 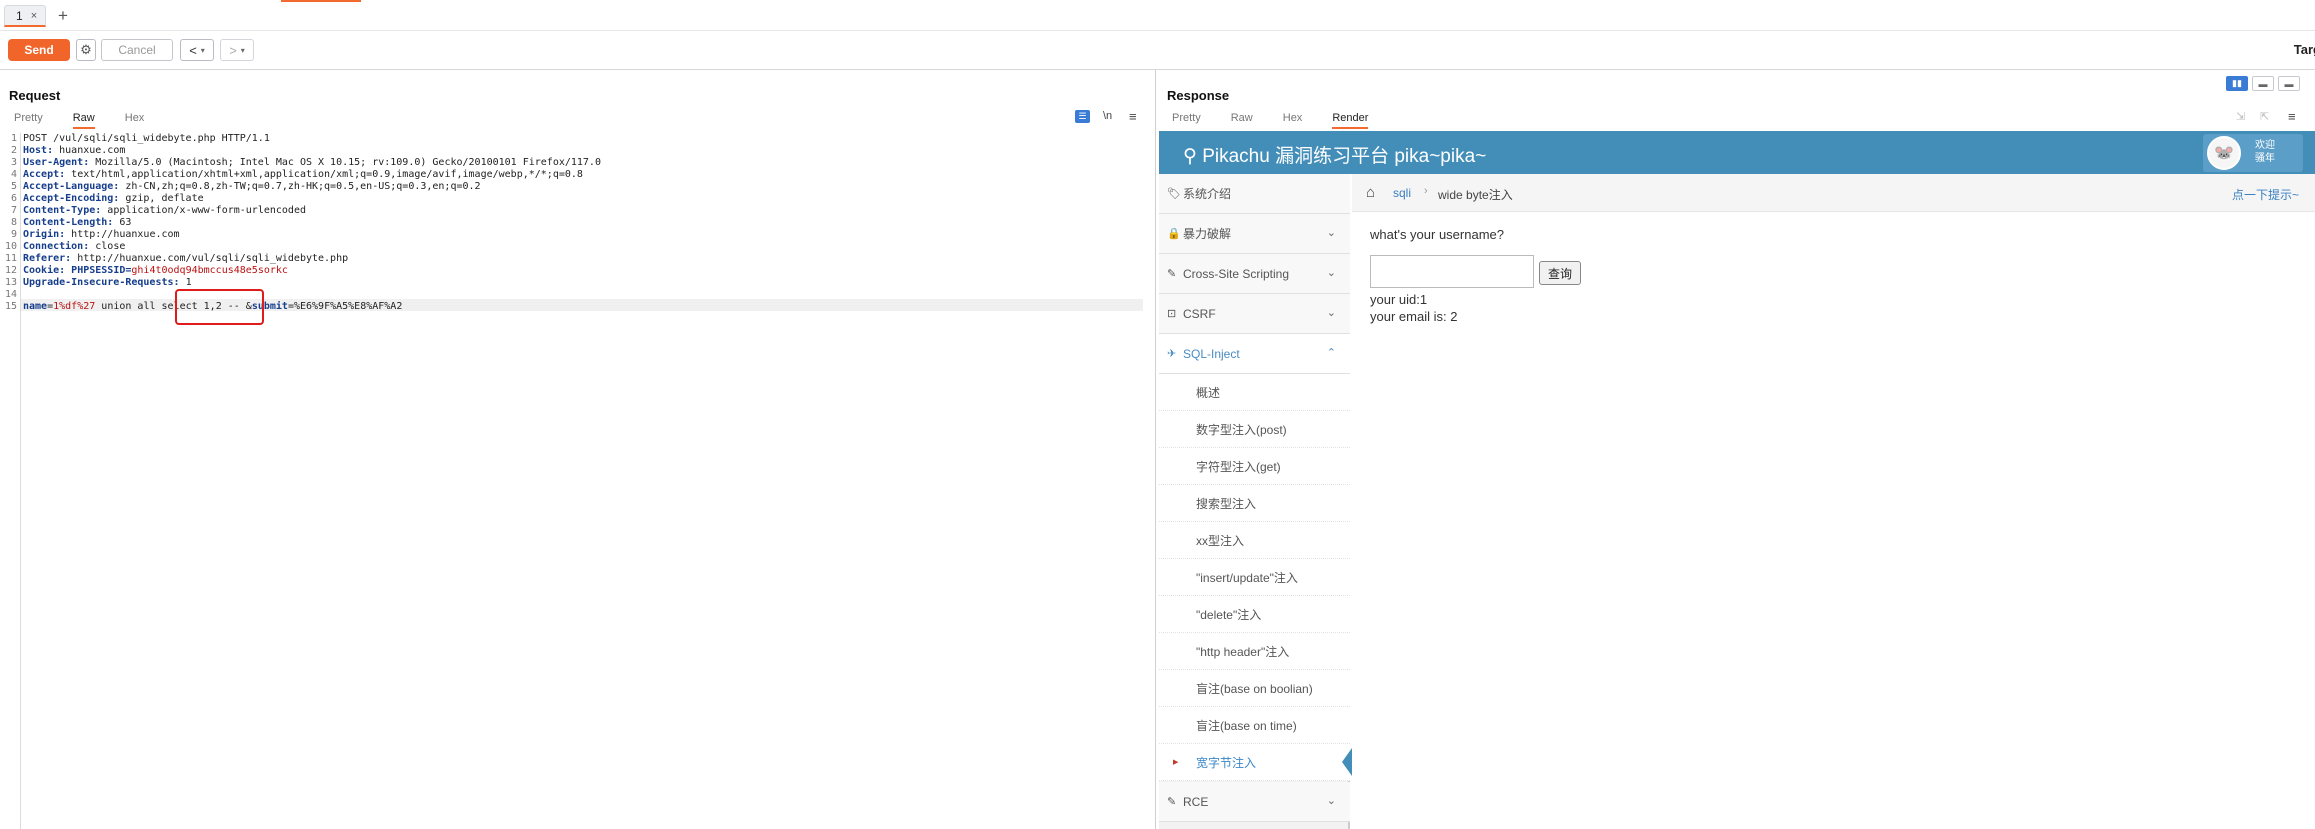 What do you see at coordinates (1426, 191) in the screenshot?
I see `chevron-right-icon: ›` at bounding box center [1426, 191].